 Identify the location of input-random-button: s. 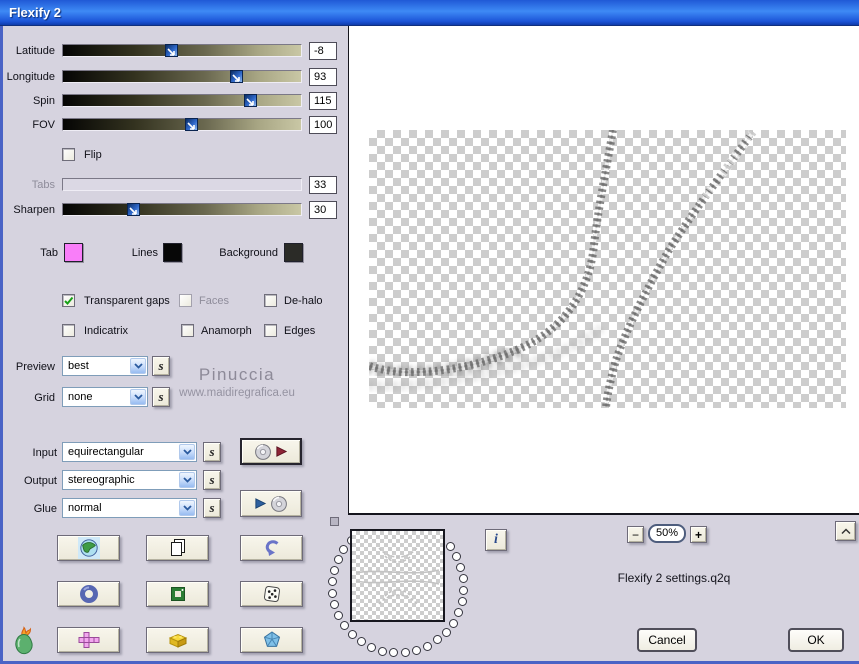
(212, 452).